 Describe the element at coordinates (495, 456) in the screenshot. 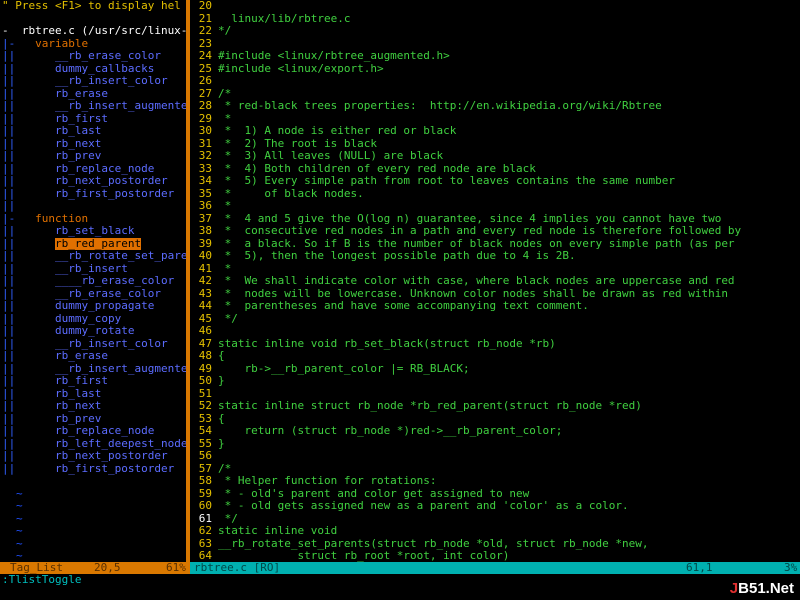

I see `code-line: 56` at that location.